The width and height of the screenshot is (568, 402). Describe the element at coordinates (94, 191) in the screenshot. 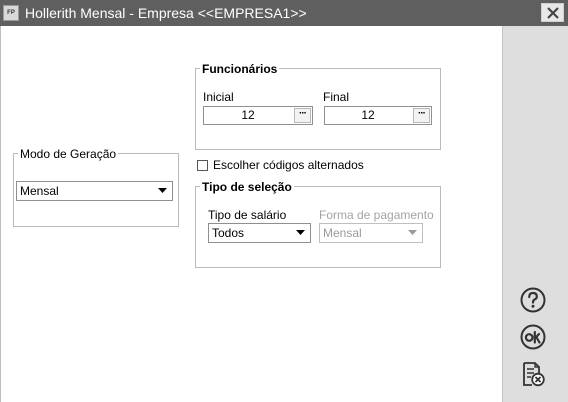

I see `modo-geracao-select: Mensal` at that location.